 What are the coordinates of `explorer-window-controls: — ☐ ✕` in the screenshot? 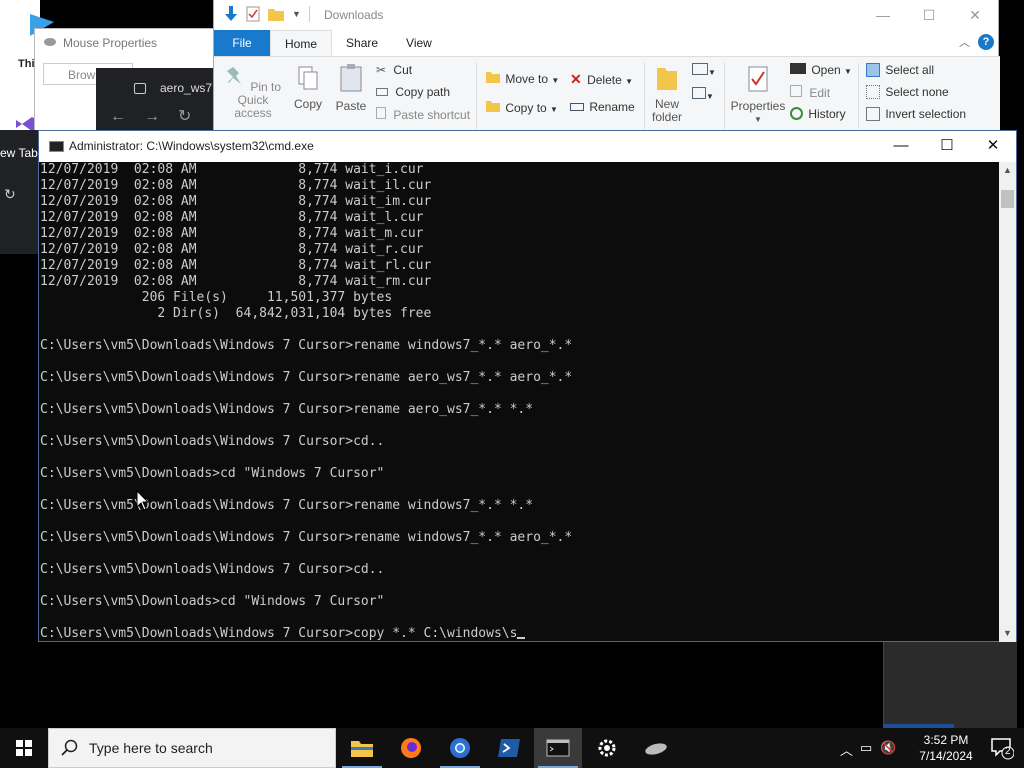 It's located at (929, 15).